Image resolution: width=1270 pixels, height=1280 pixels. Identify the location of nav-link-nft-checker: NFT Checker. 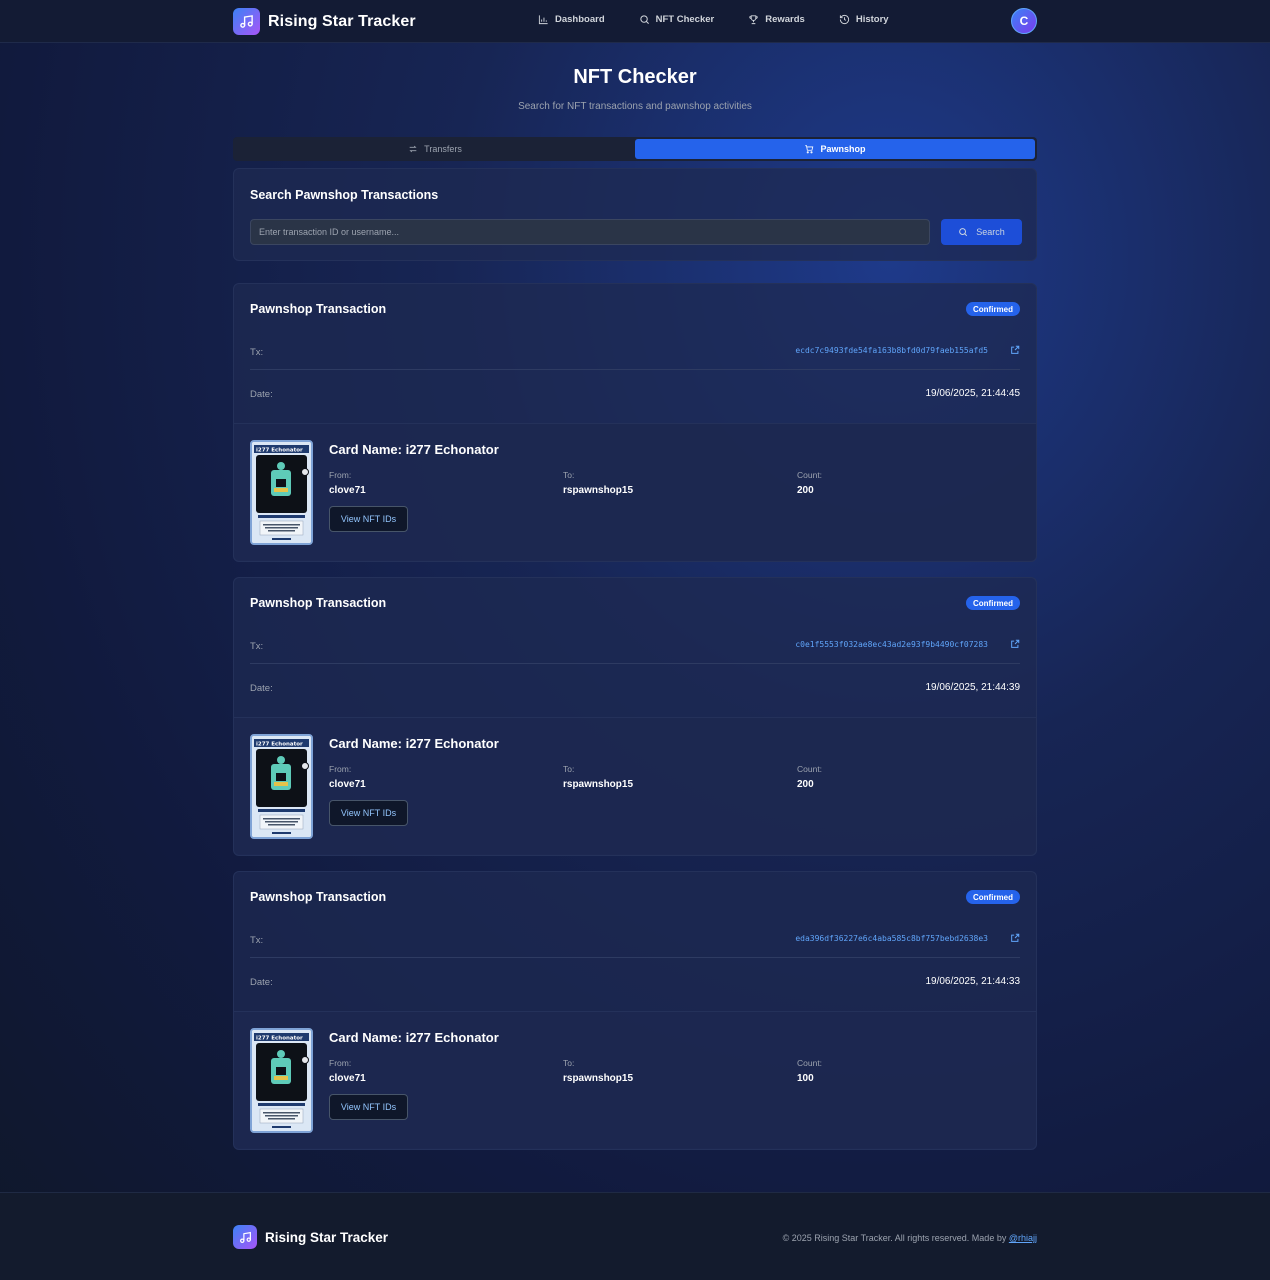
(677, 19).